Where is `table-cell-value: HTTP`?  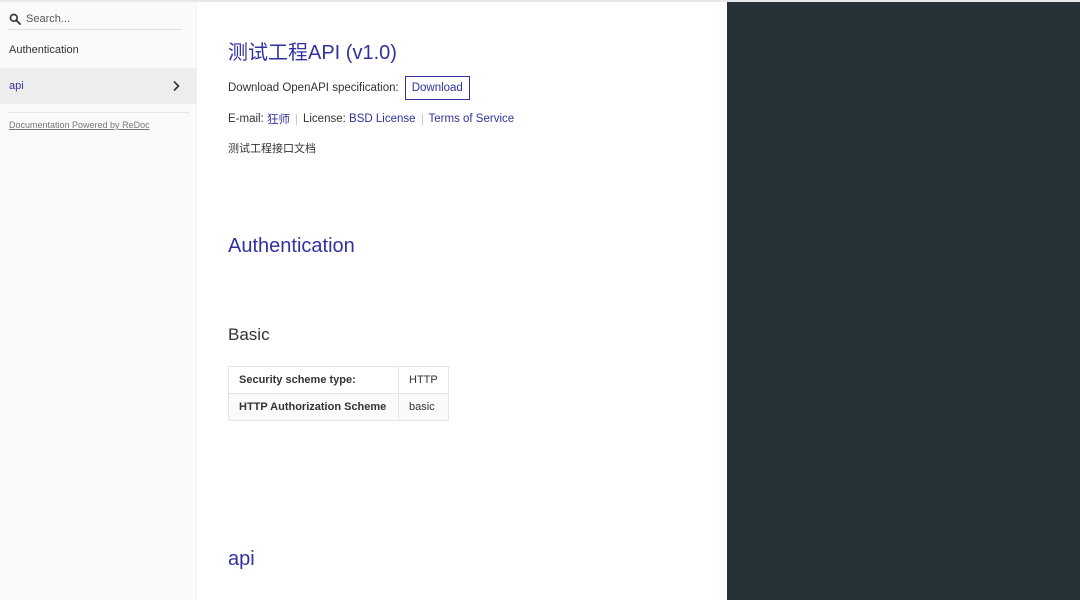
table-cell-value: HTTP is located at coordinates (423, 380).